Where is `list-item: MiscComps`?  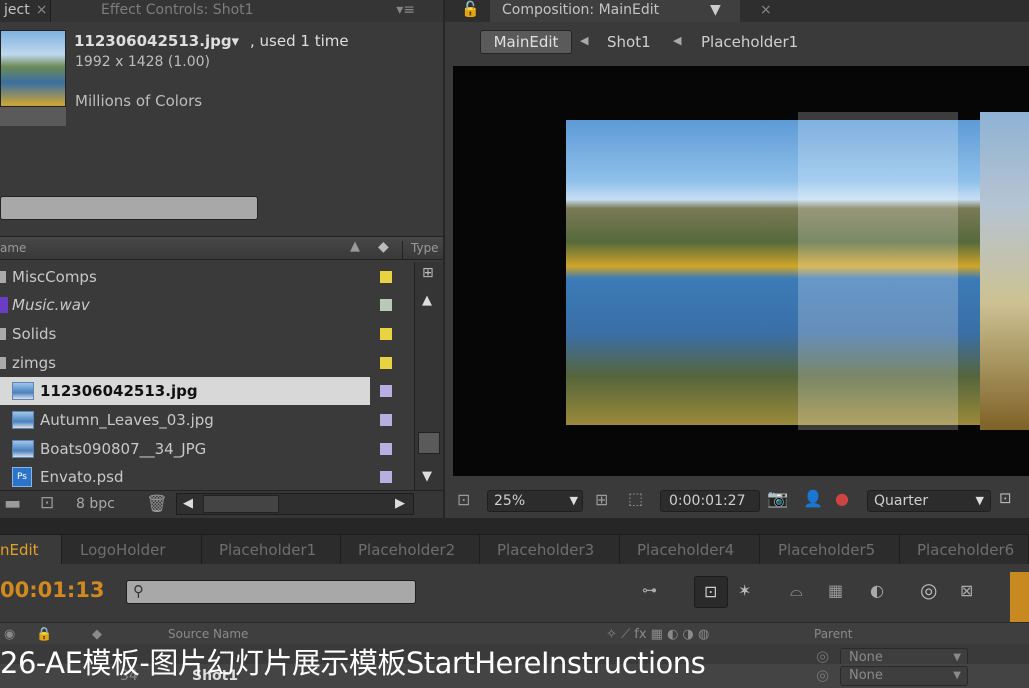 list-item: MiscComps is located at coordinates (207, 277).